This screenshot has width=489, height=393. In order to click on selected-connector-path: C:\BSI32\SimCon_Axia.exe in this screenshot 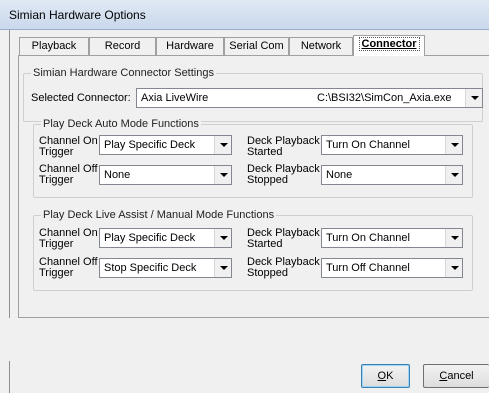, I will do `click(384, 98)`.